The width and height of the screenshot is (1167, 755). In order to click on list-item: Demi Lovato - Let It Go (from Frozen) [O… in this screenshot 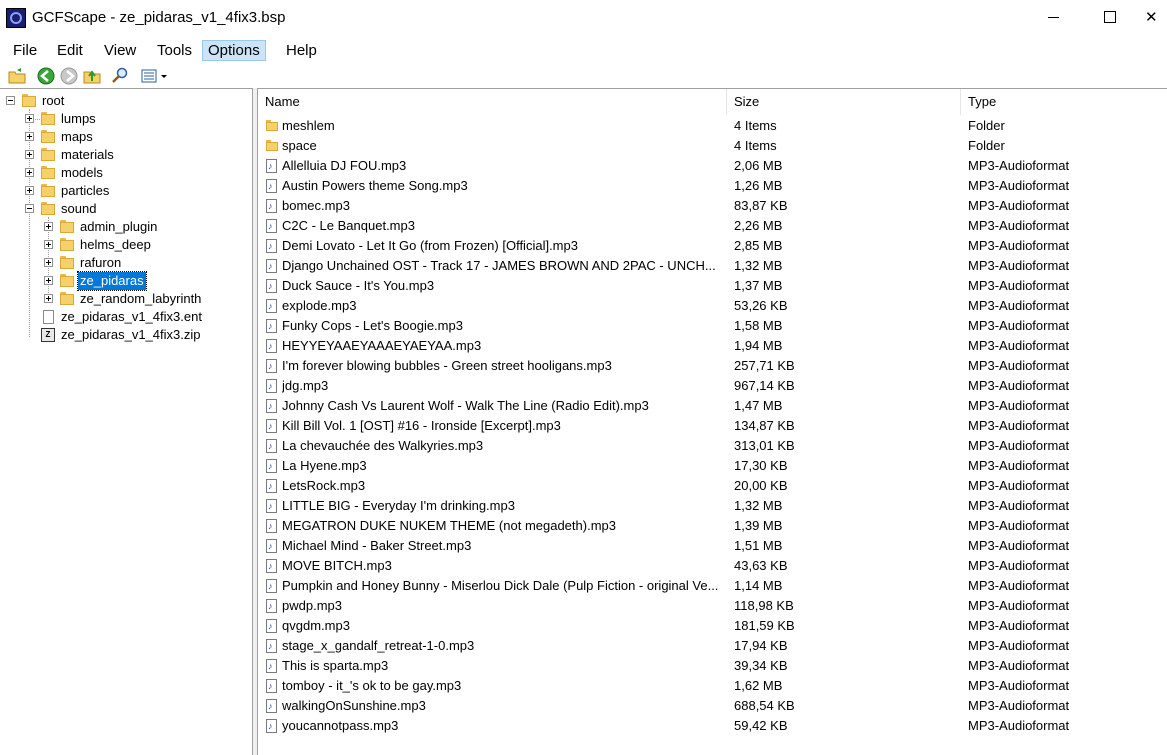, I will do `click(712, 246)`.